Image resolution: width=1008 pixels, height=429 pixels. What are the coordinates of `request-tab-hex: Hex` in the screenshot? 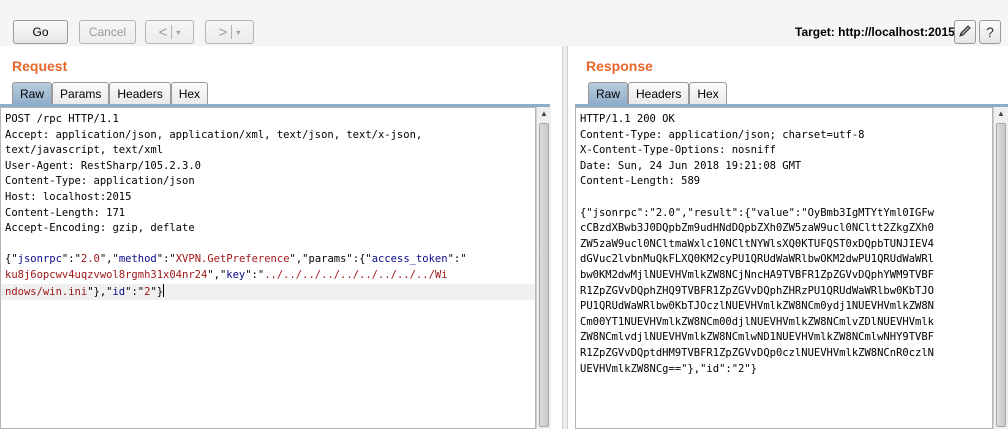 It's located at (189, 93).